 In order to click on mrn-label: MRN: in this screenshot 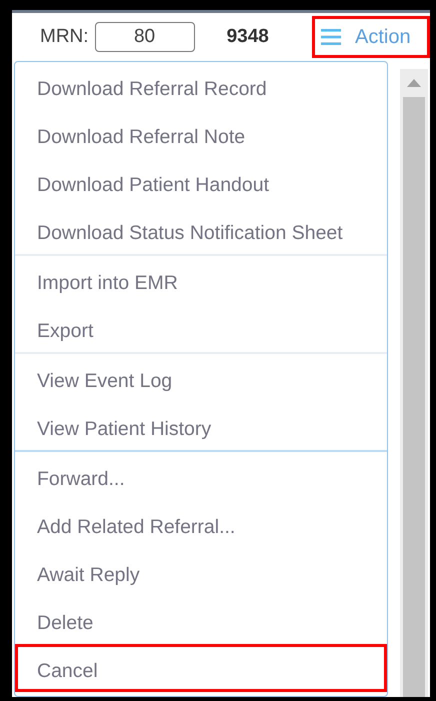, I will do `click(64, 37)`.